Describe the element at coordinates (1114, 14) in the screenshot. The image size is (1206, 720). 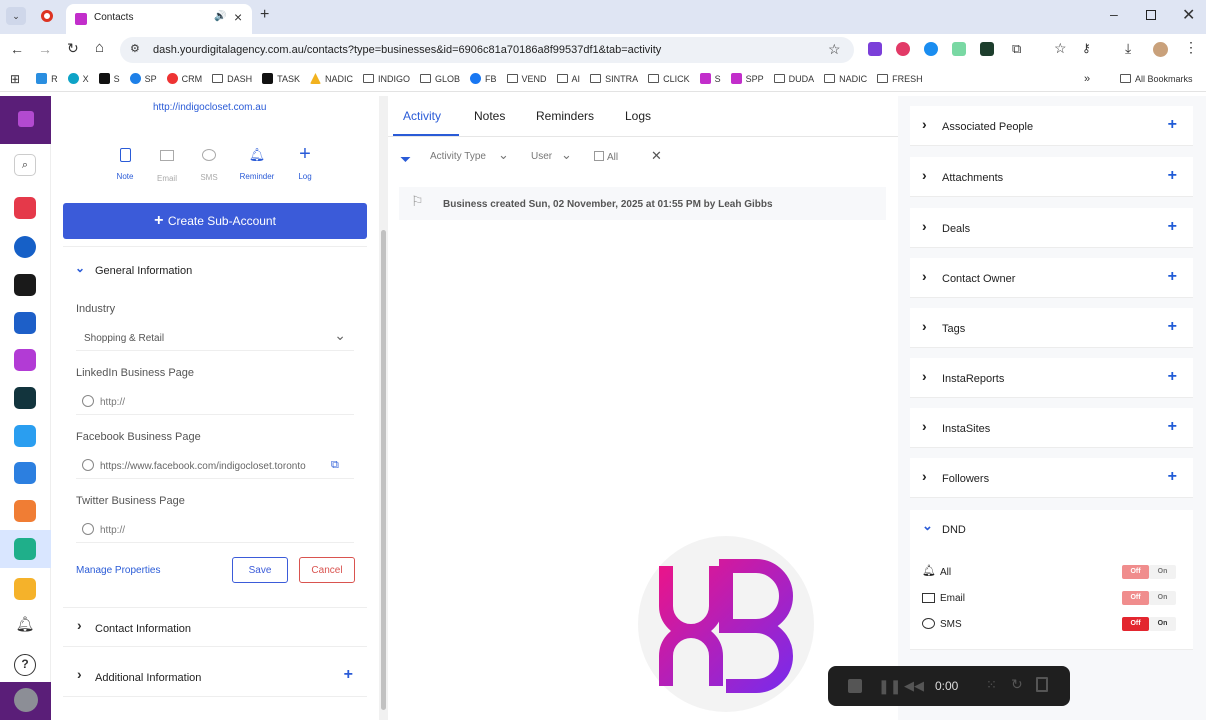
I see `minimize-icon: –` at that location.